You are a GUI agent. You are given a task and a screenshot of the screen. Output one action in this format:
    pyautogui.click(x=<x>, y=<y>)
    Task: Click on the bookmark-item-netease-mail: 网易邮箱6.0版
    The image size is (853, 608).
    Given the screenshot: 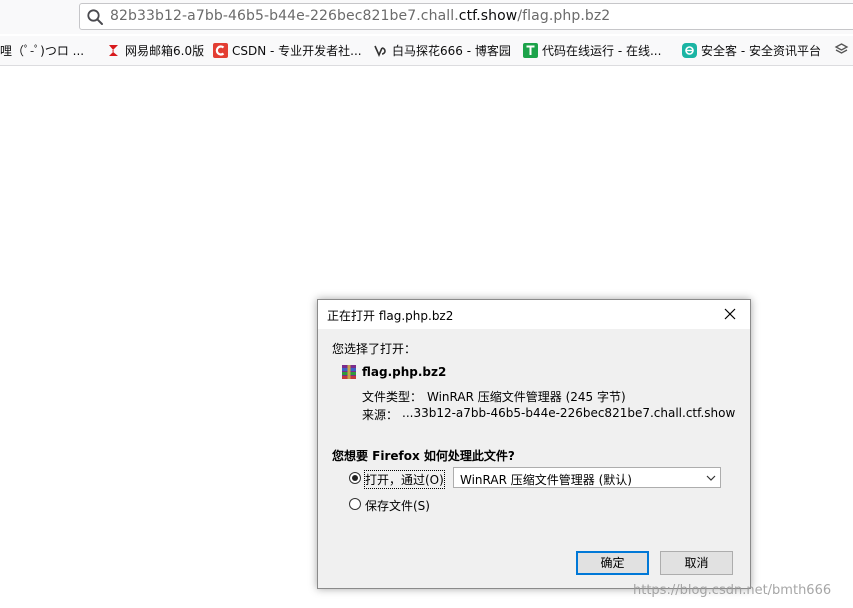 What is the action you would take?
    pyautogui.click(x=155, y=51)
    